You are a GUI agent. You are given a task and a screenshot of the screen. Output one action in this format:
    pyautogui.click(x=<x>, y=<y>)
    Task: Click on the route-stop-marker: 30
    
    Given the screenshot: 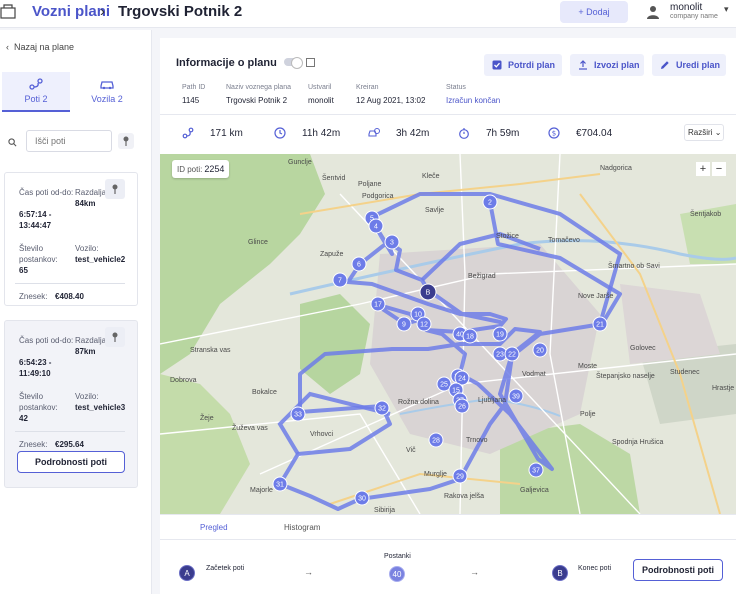 What is the action you would take?
    pyautogui.click(x=362, y=498)
    